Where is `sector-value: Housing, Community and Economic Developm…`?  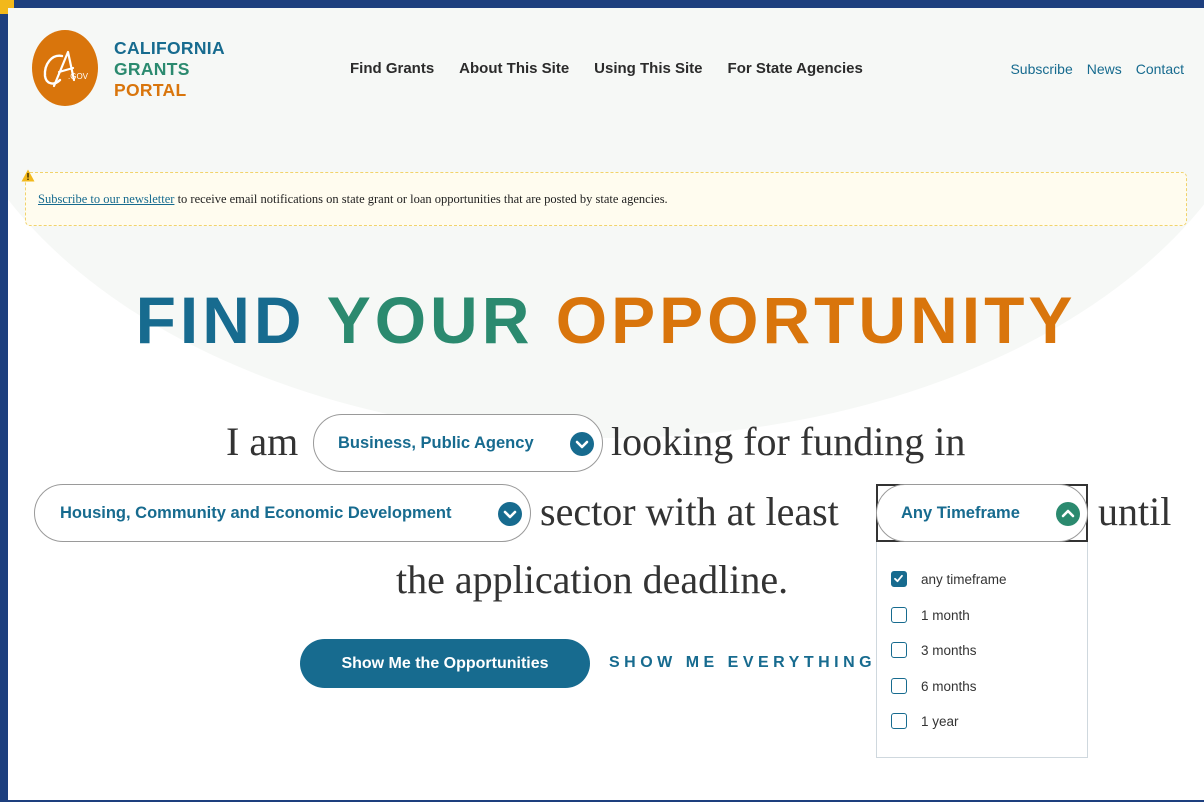 sector-value: Housing, Community and Economic Developm… is located at coordinates (256, 513).